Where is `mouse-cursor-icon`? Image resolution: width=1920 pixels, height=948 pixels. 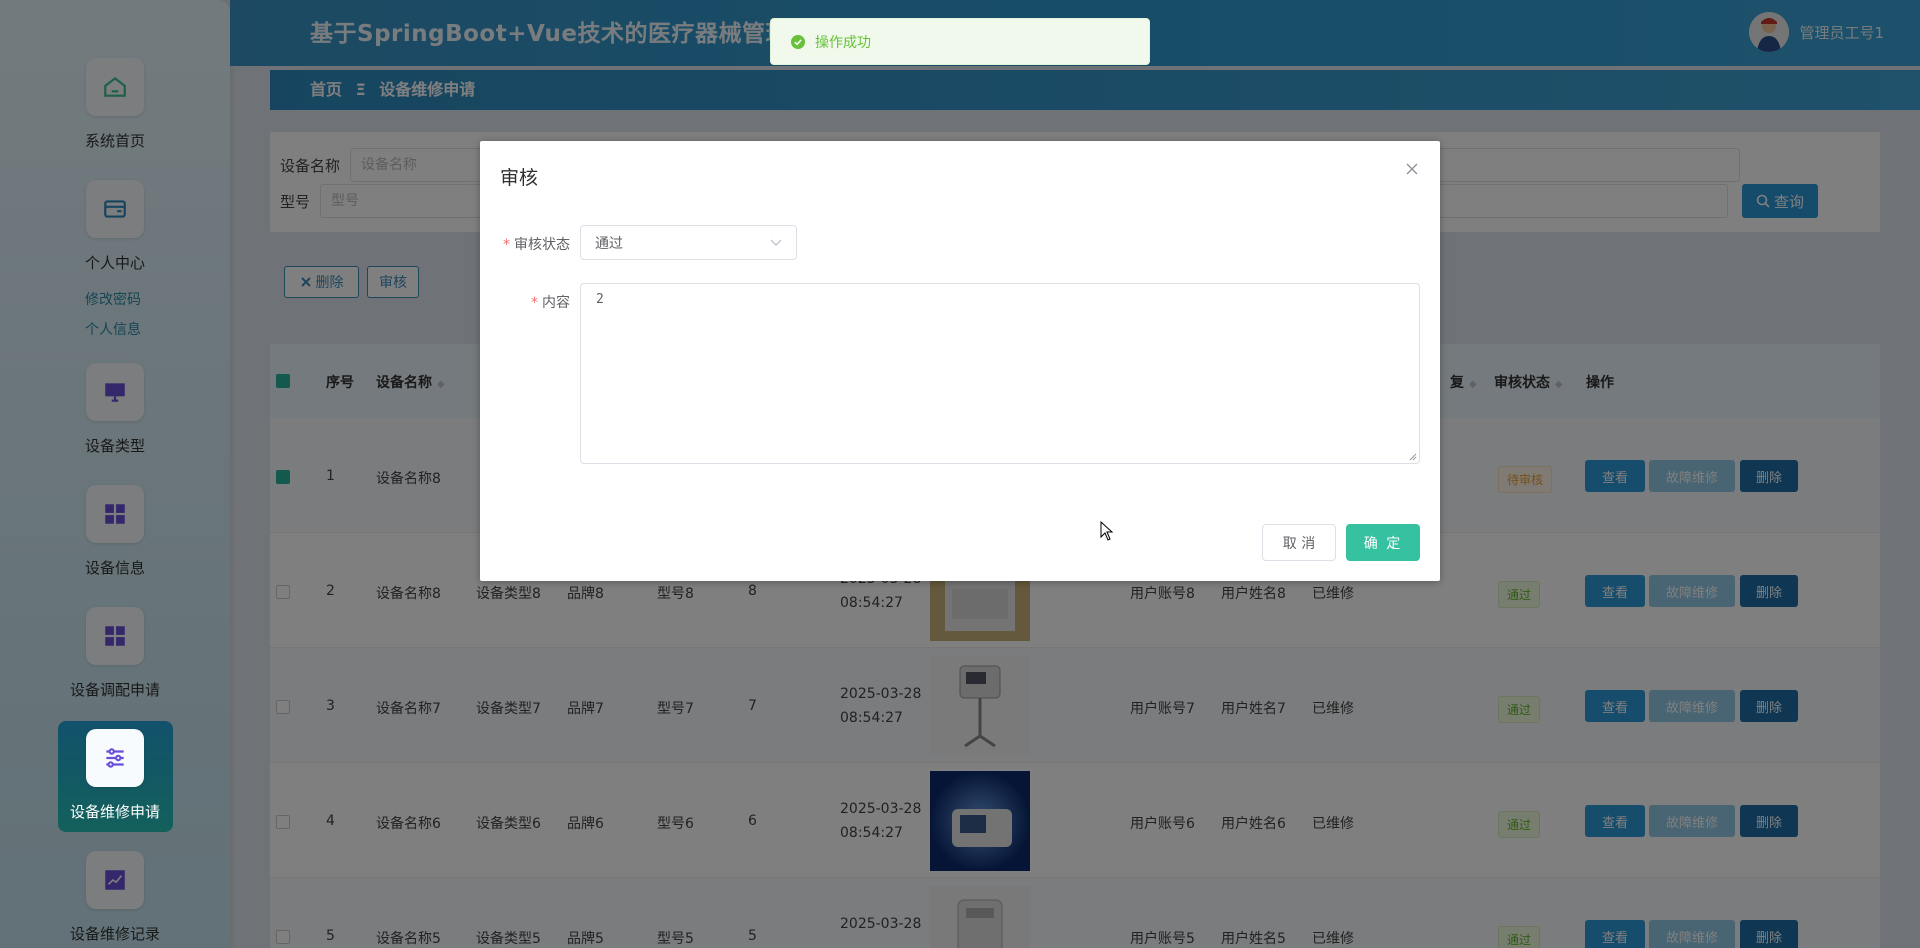 mouse-cursor-icon is located at coordinates (1107, 531).